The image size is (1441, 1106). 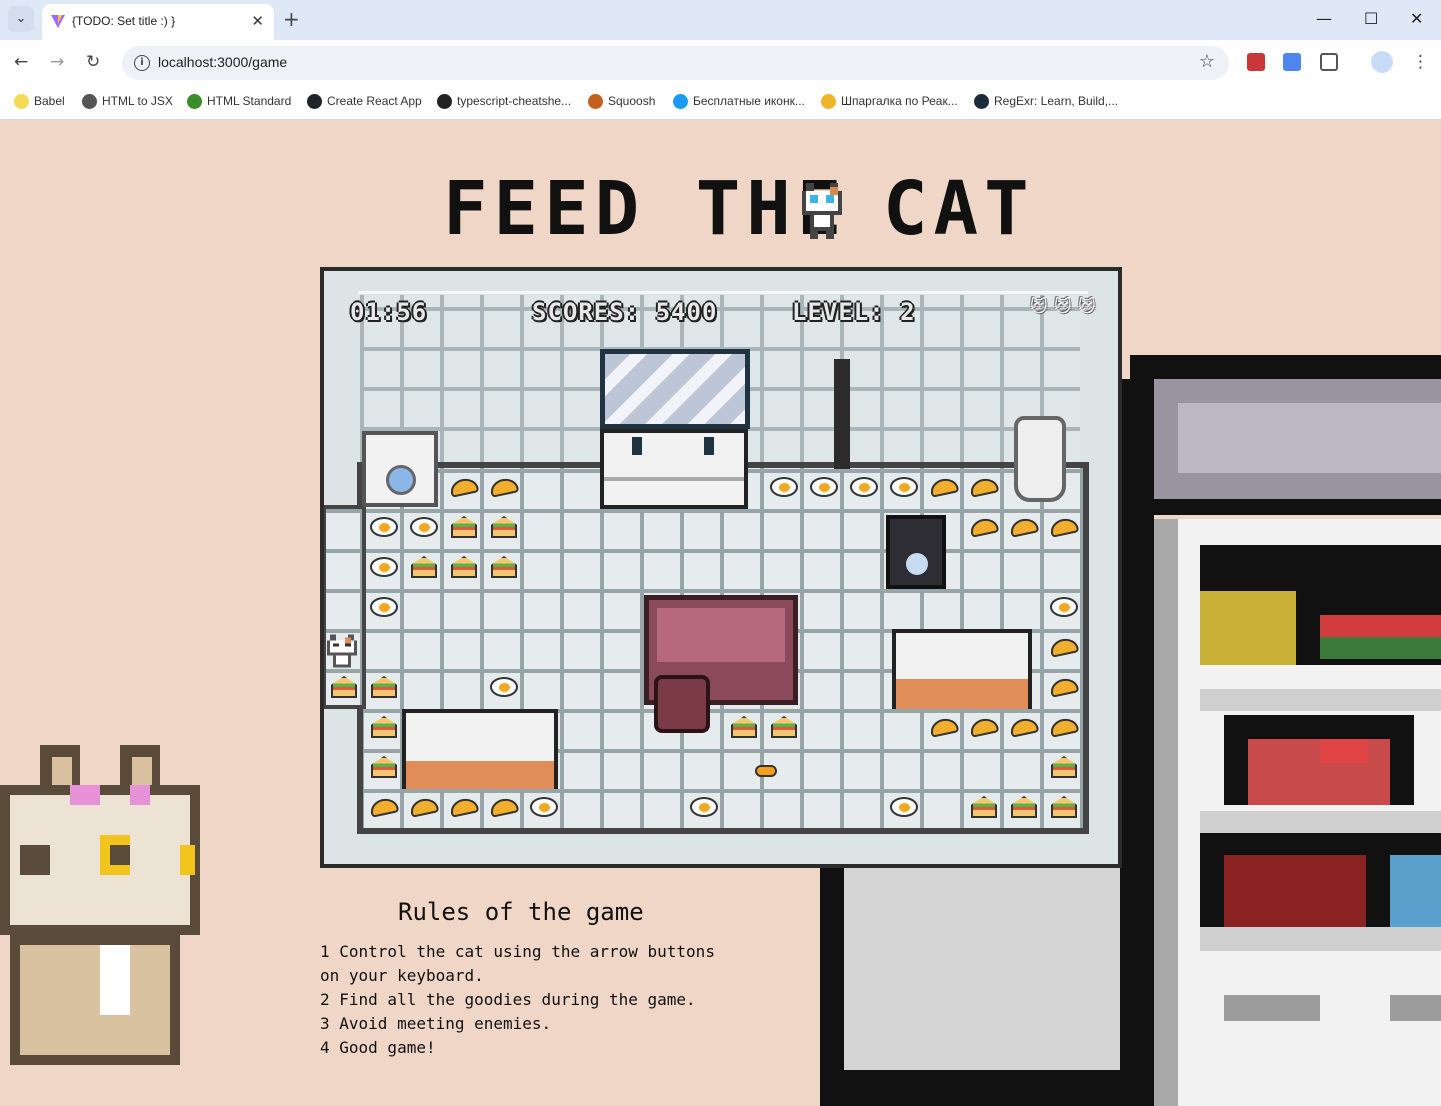 I want to click on rules-title: Rules of the game, so click(x=521, y=912).